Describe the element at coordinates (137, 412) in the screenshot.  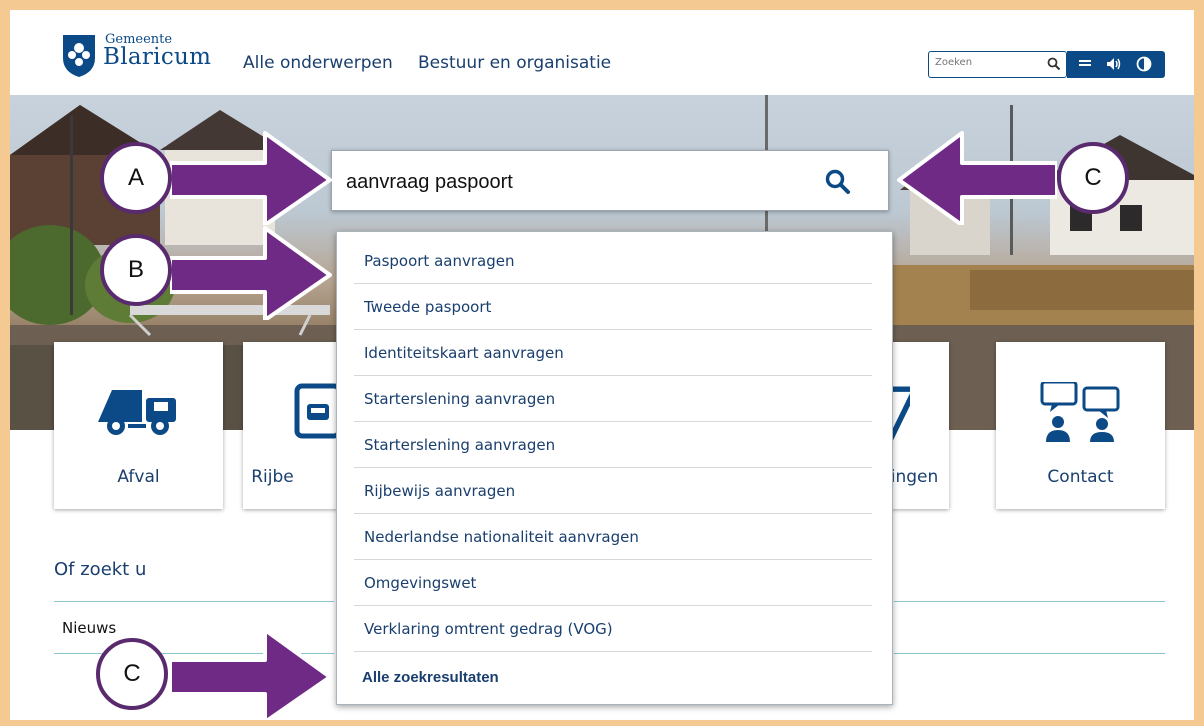
I see `garbage-truck-icon` at that location.